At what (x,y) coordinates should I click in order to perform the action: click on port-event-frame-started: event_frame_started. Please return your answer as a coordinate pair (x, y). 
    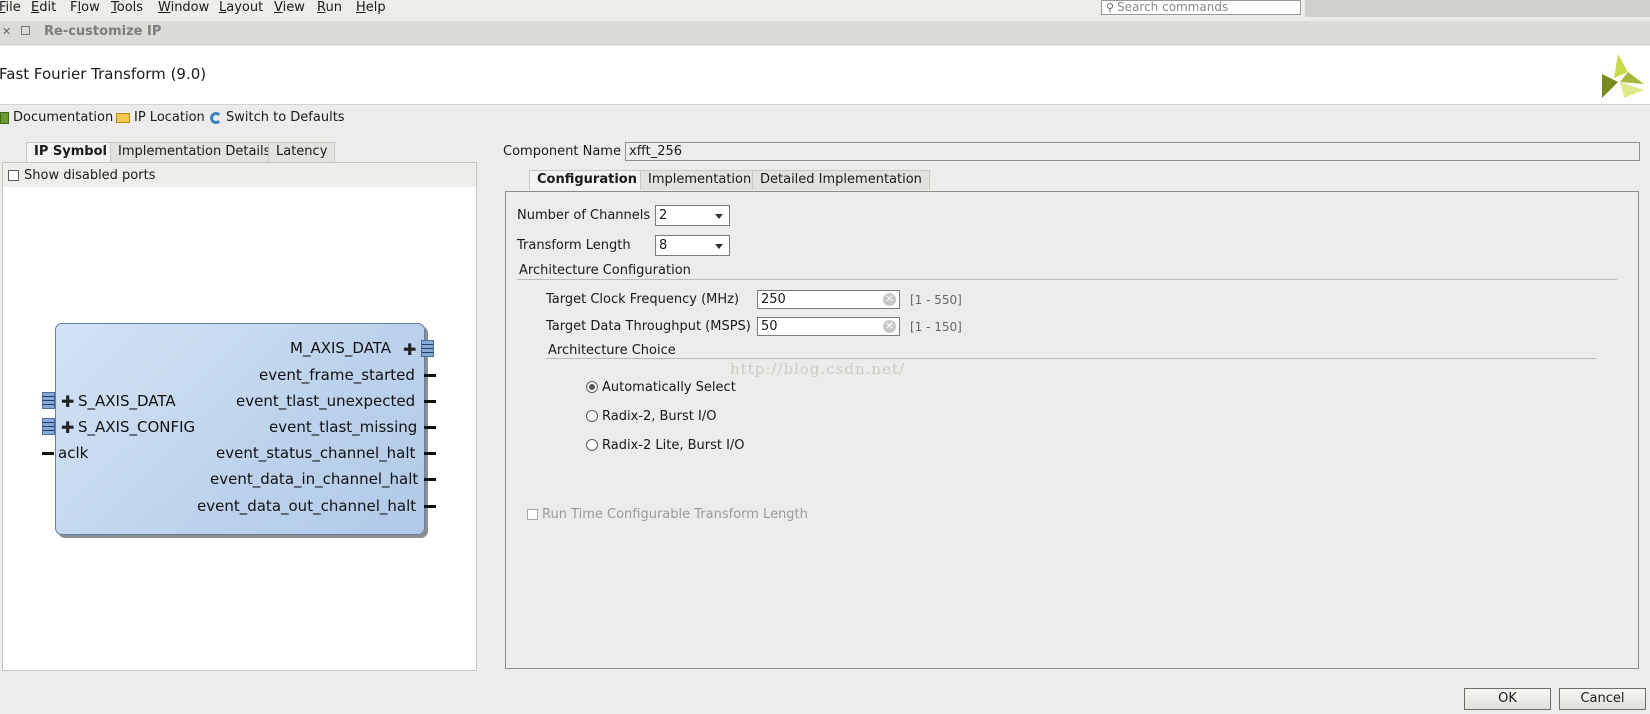
    Looking at the image, I should click on (337, 375).